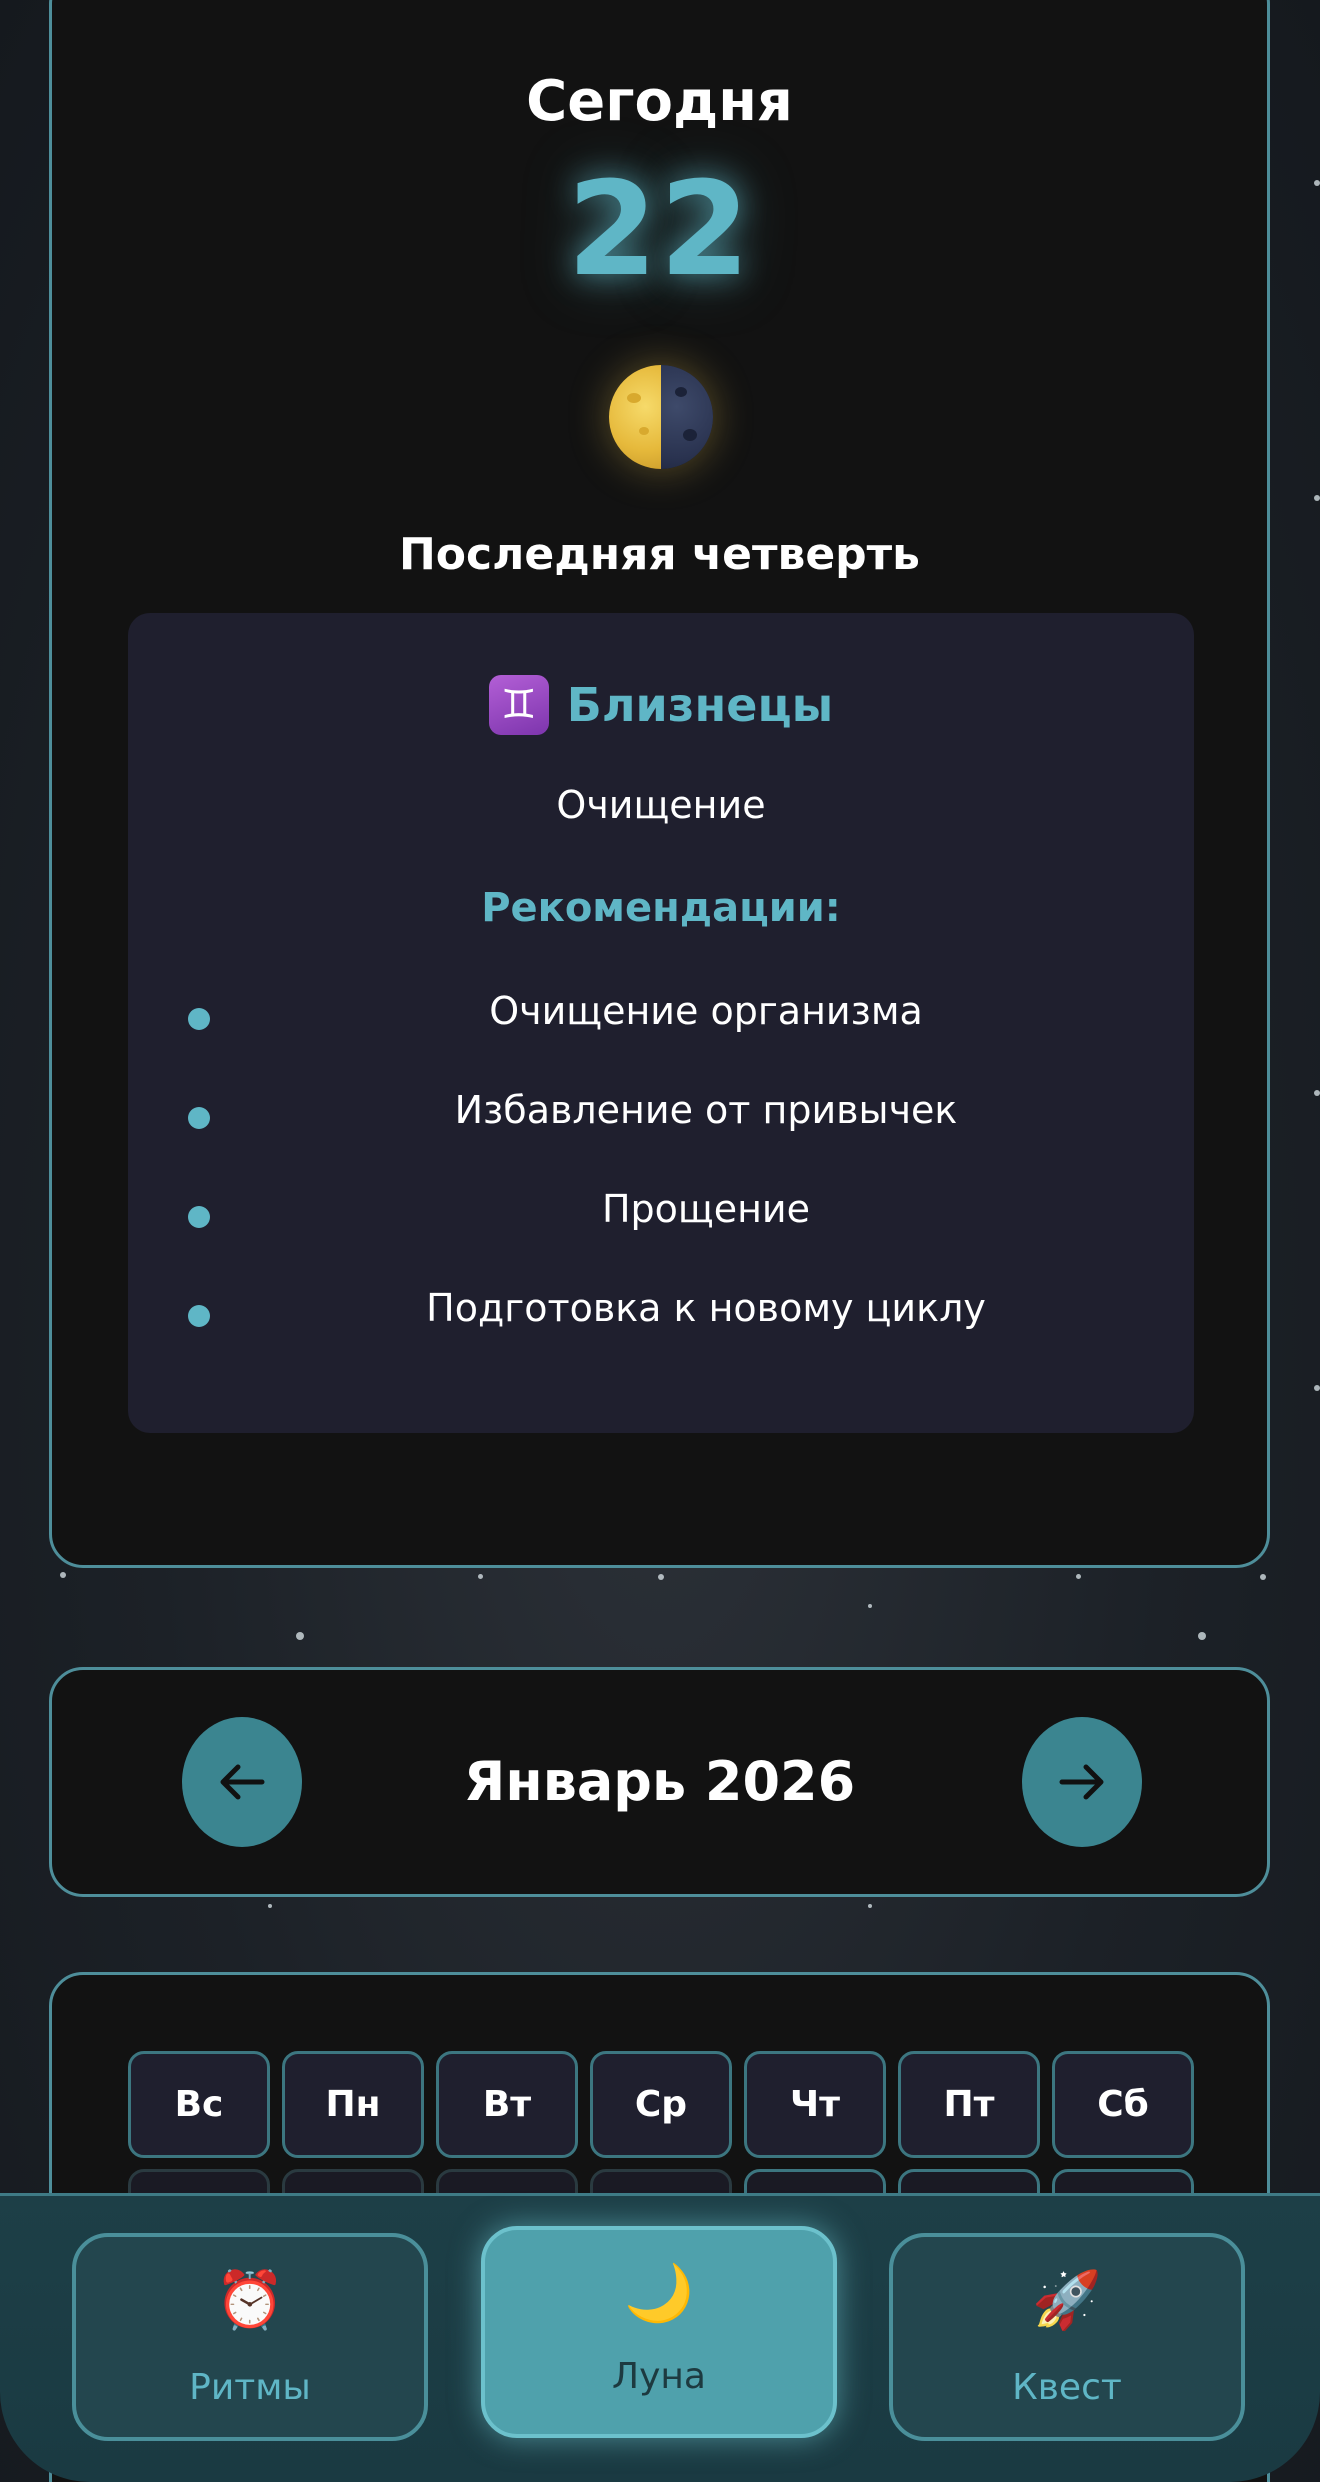 This screenshot has width=1320, height=2482. Describe the element at coordinates (661, 805) in the screenshot. I see `zodiac-theme: Очищение` at that location.